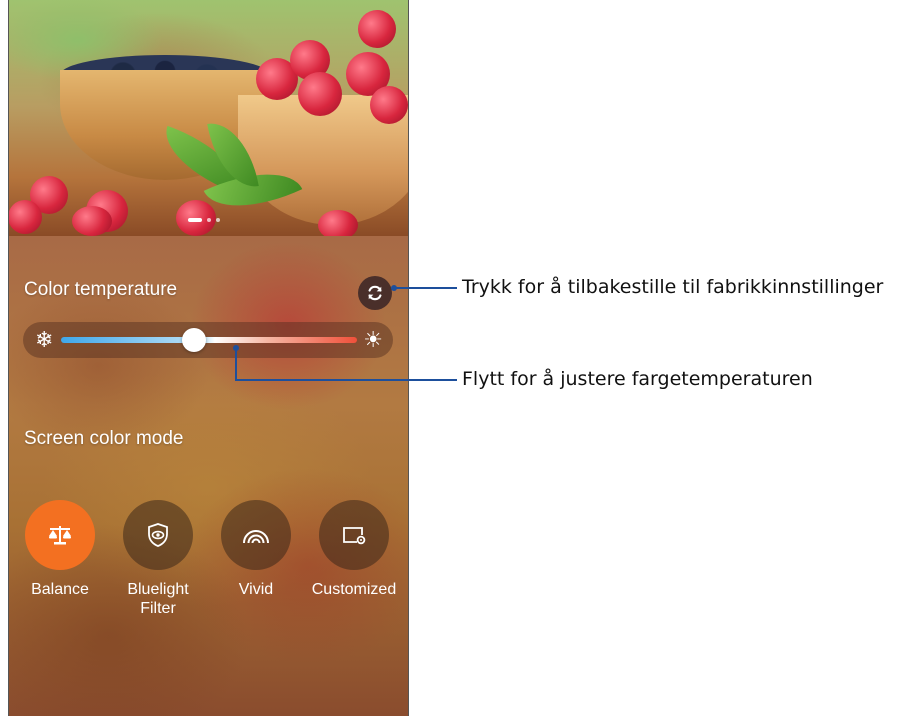 The width and height of the screenshot is (914, 716). I want to click on eye-shield-icon, so click(158, 535).